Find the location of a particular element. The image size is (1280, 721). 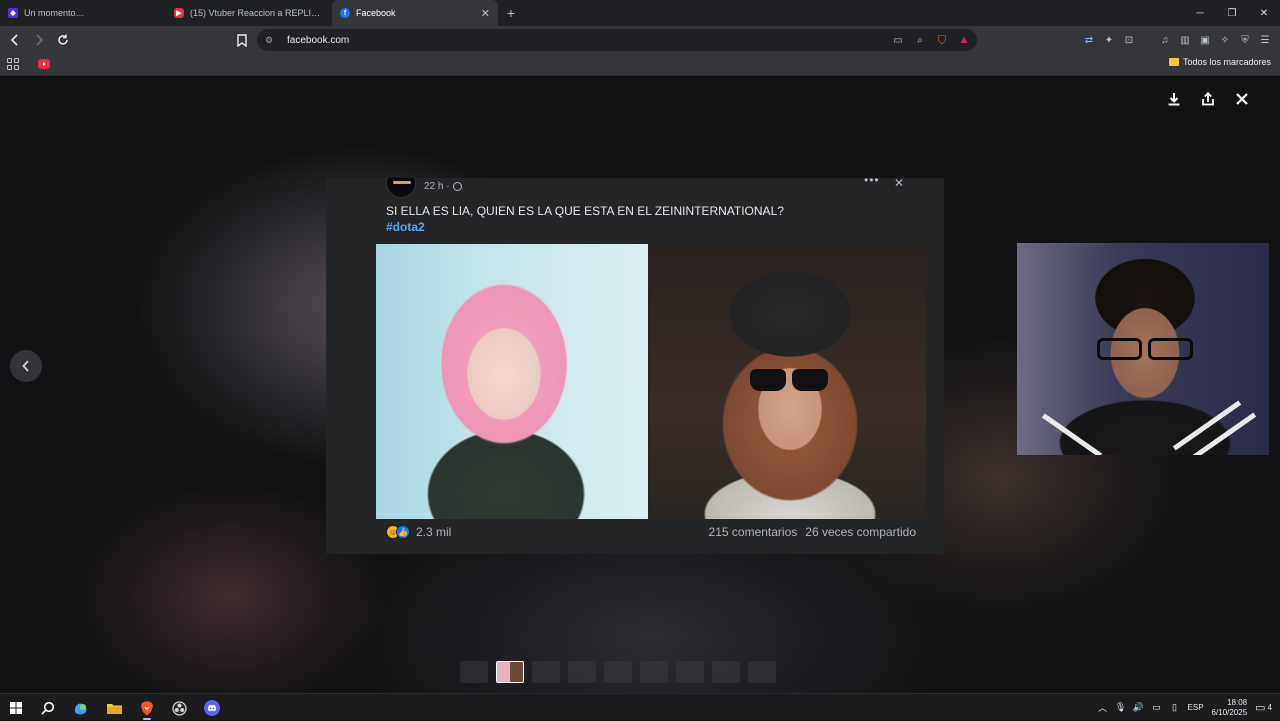

facebook-icon: f is located at coordinates (345, 13).